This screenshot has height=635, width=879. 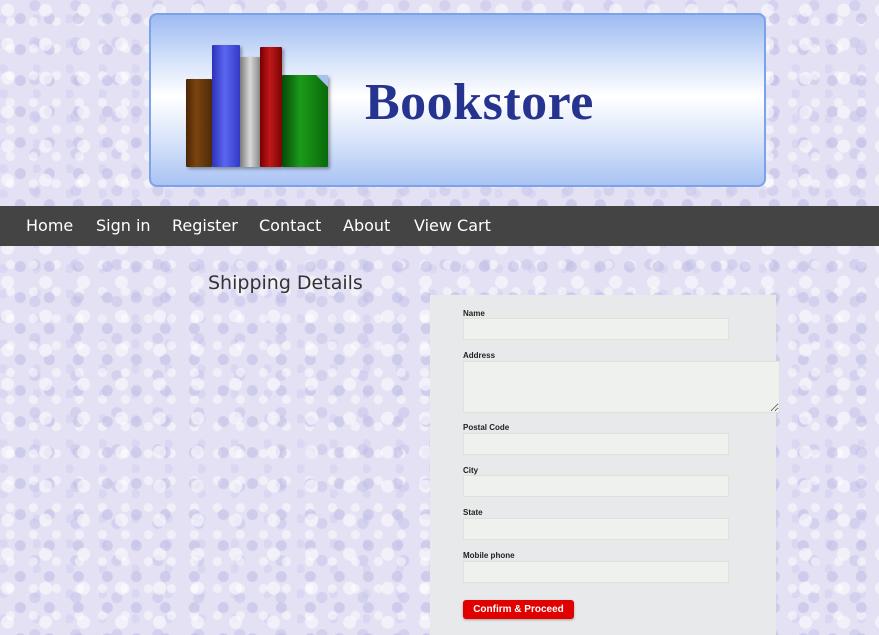 I want to click on mobile-phone-field, so click(x=596, y=572).